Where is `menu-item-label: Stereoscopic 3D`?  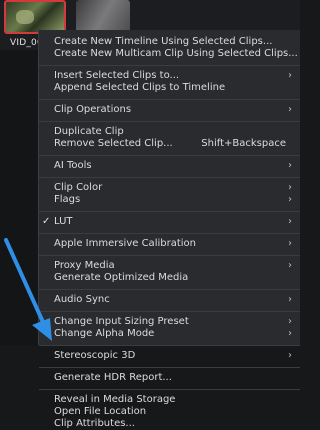 menu-item-label: Stereoscopic 3D is located at coordinates (95, 355).